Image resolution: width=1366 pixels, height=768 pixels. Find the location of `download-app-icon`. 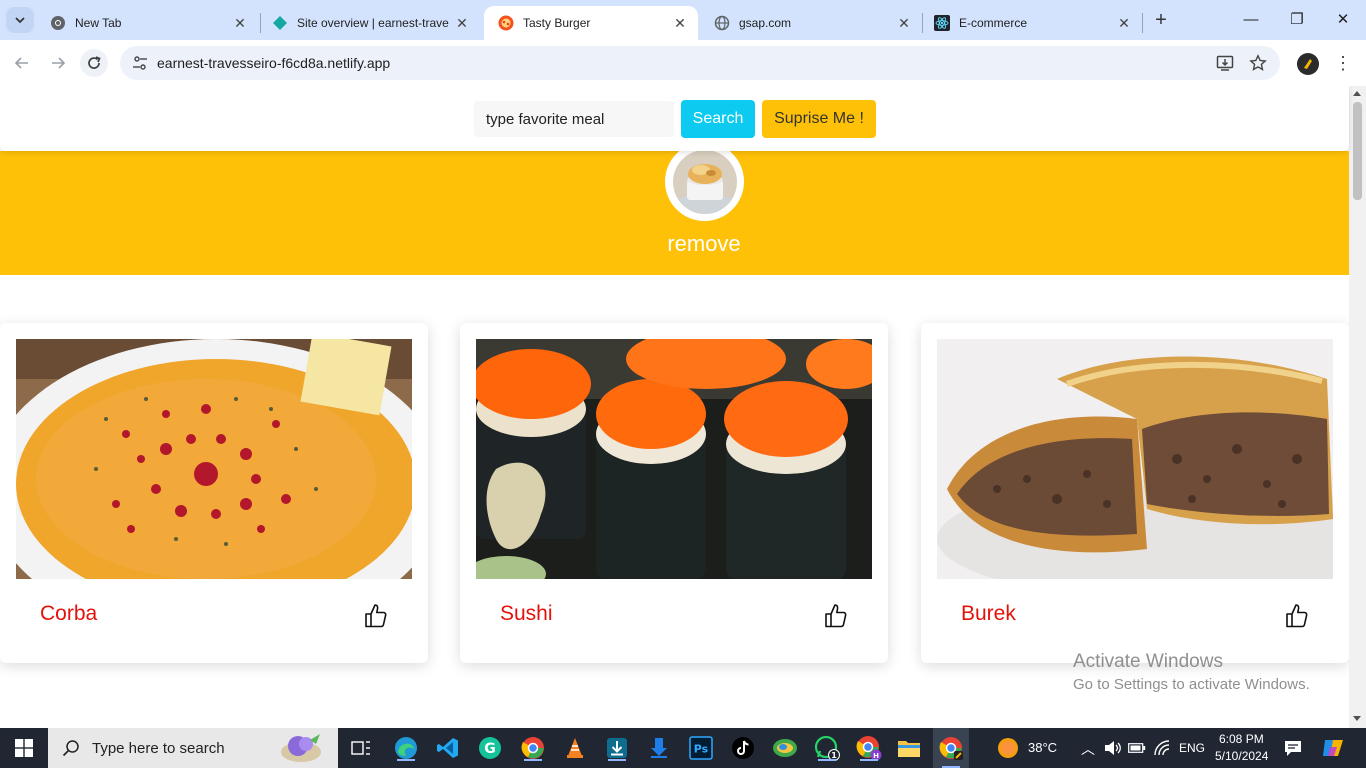

download-app-icon is located at coordinates (617, 748).